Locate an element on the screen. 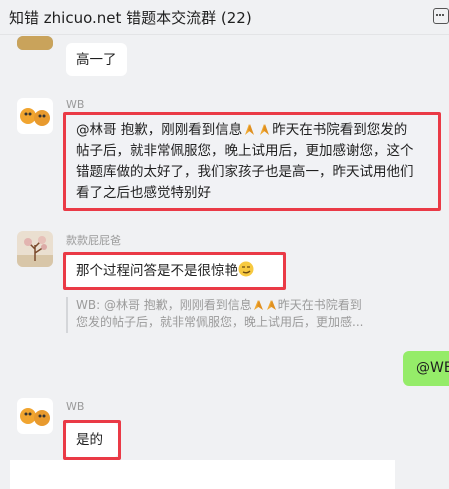 The width and height of the screenshot is (449, 489). smirk-face-icon is located at coordinates (246, 269).